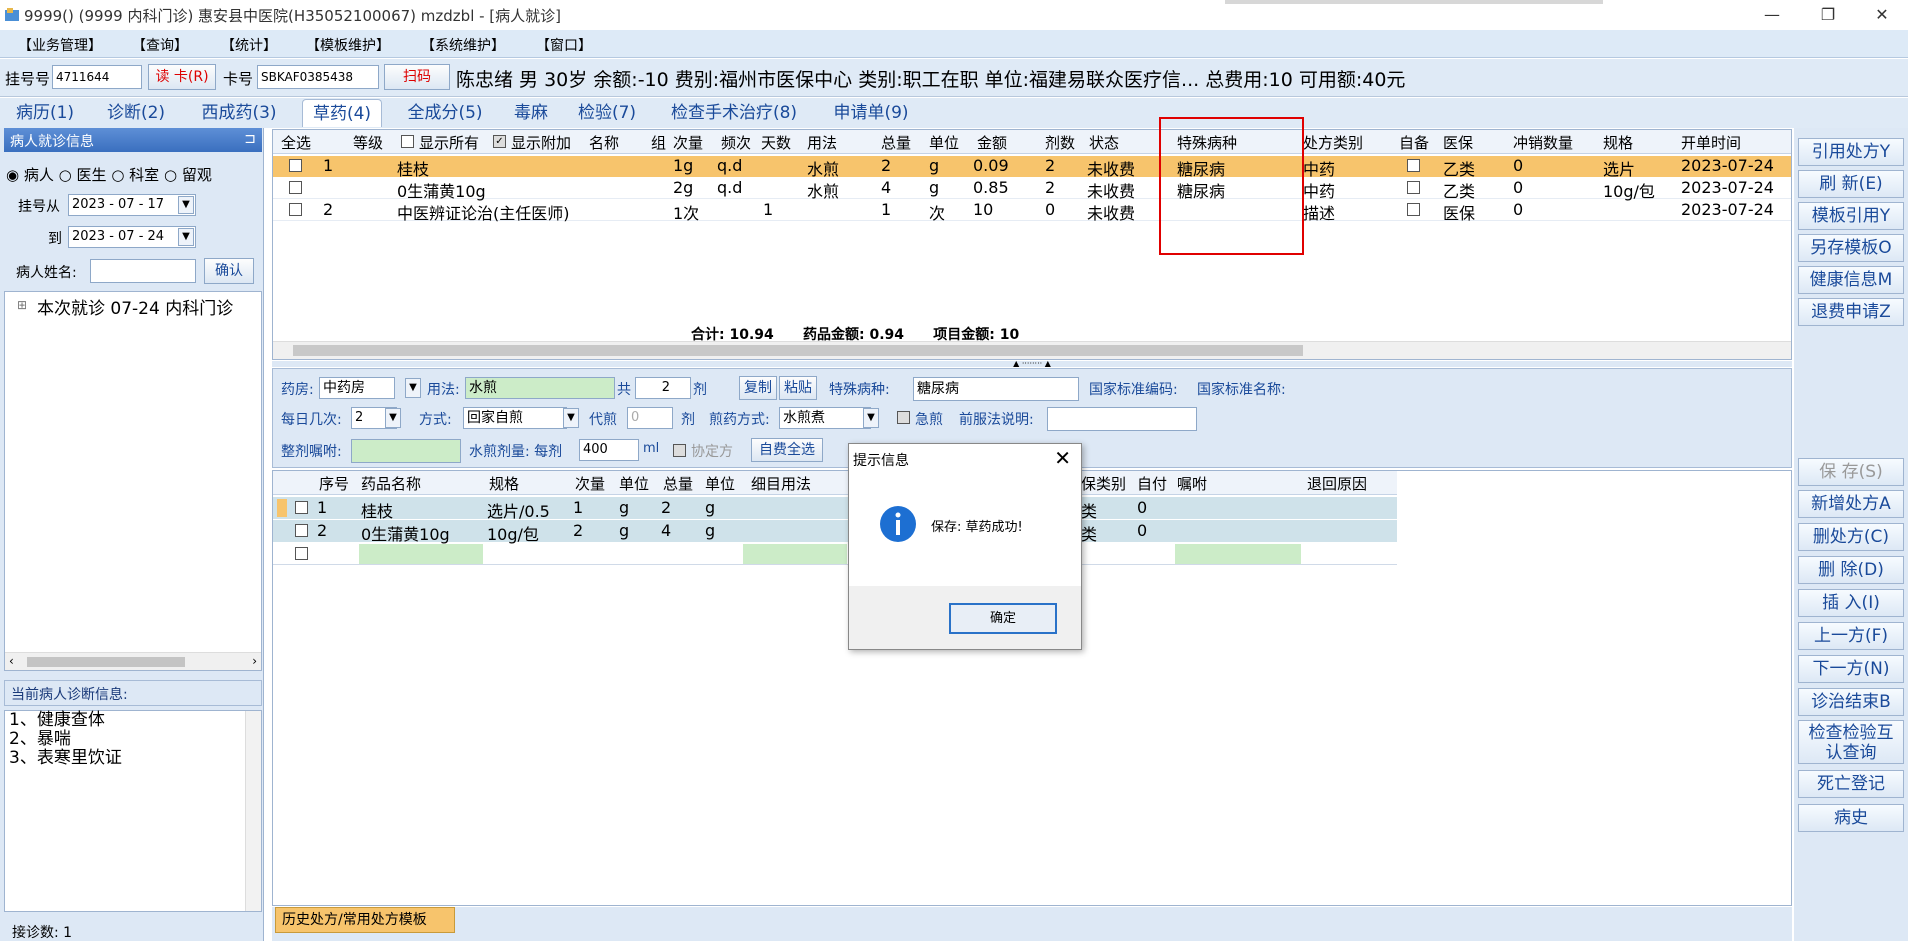 The image size is (1908, 942). What do you see at coordinates (1003, 618) in the screenshot?
I see `ok-button: 确定` at bounding box center [1003, 618].